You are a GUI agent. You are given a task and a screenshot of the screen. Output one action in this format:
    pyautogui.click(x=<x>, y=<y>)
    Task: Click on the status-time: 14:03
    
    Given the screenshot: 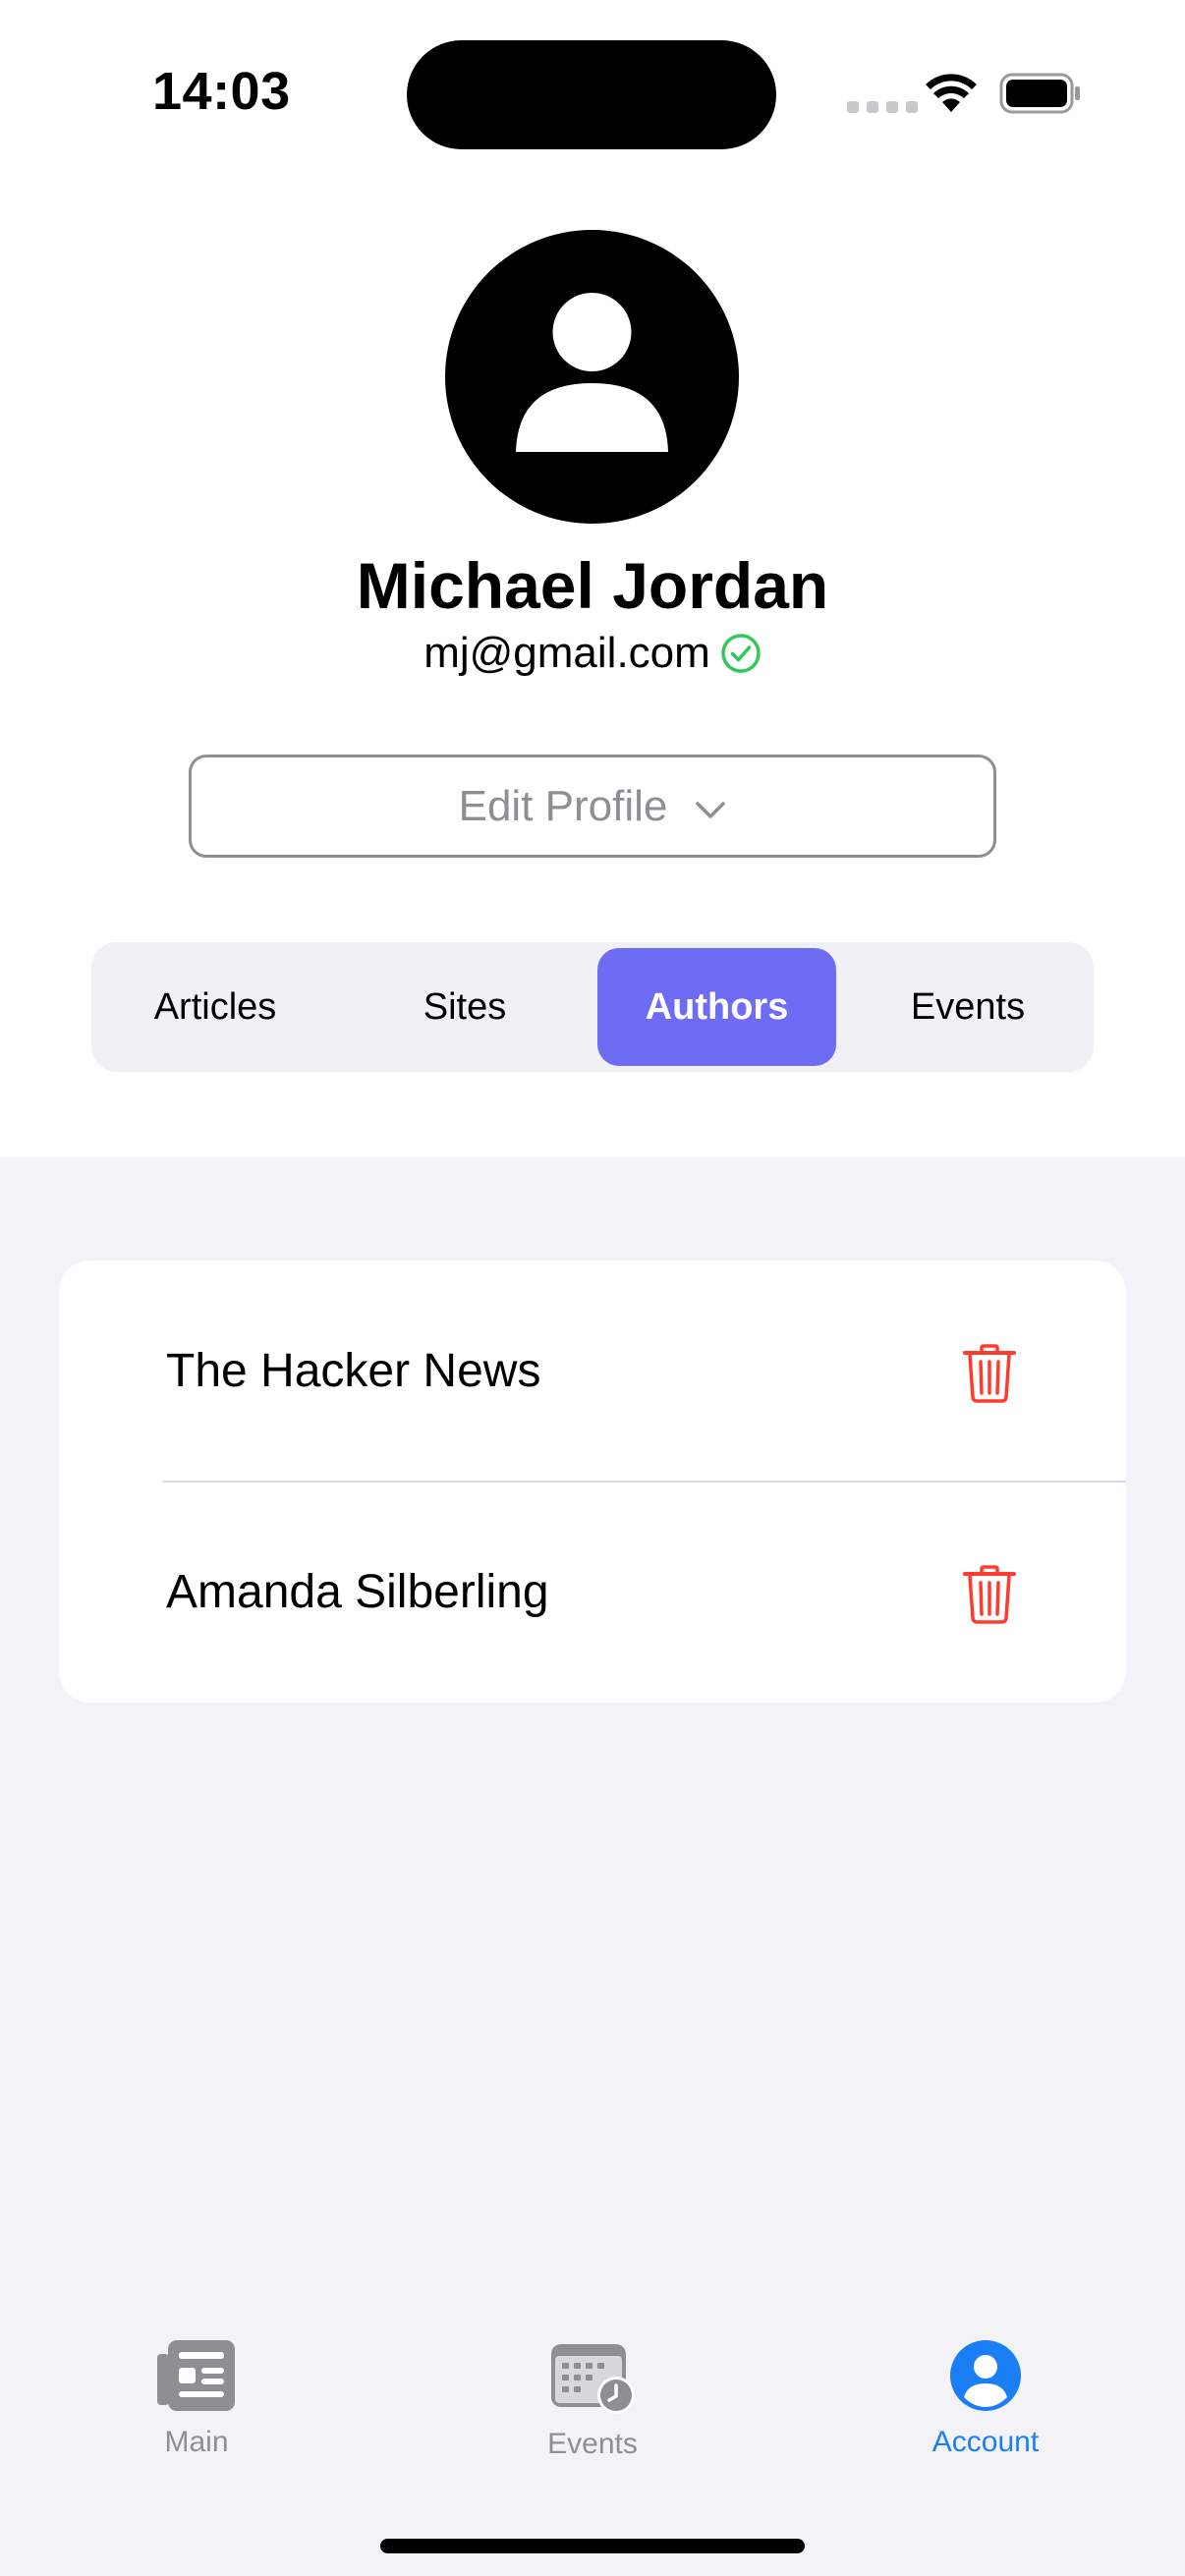 What is the action you would take?
    pyautogui.click(x=222, y=91)
    